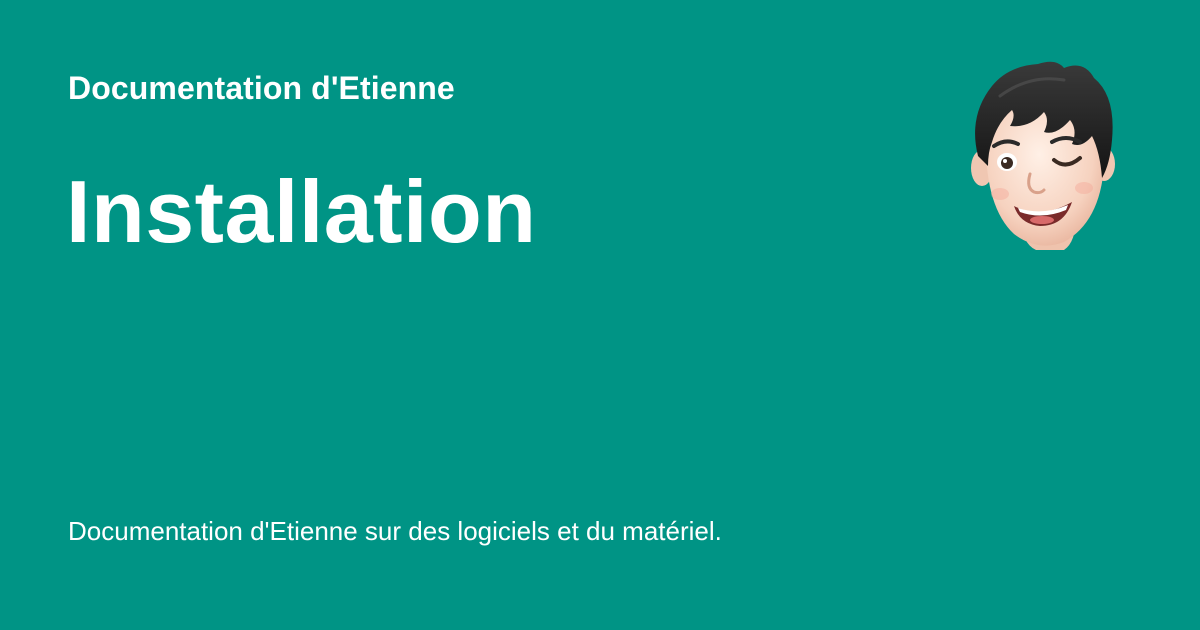  What do you see at coordinates (261, 88) in the screenshot?
I see `site-name: Documentation d'Etienne` at bounding box center [261, 88].